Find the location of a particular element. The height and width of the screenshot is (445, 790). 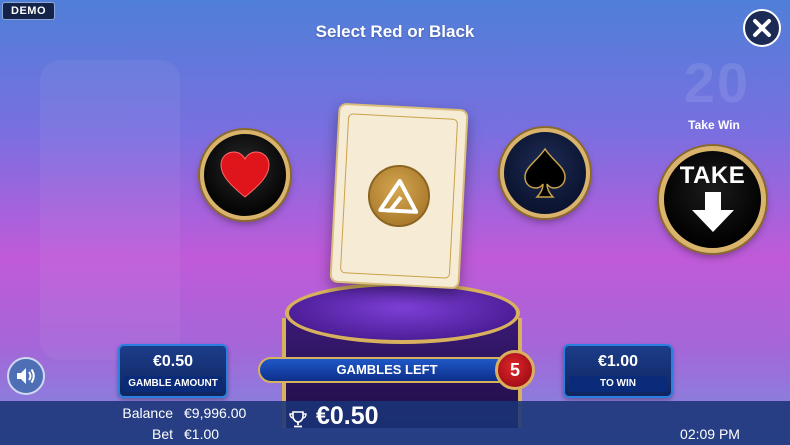

page-title: Select Red or Black is located at coordinates (395, 31).